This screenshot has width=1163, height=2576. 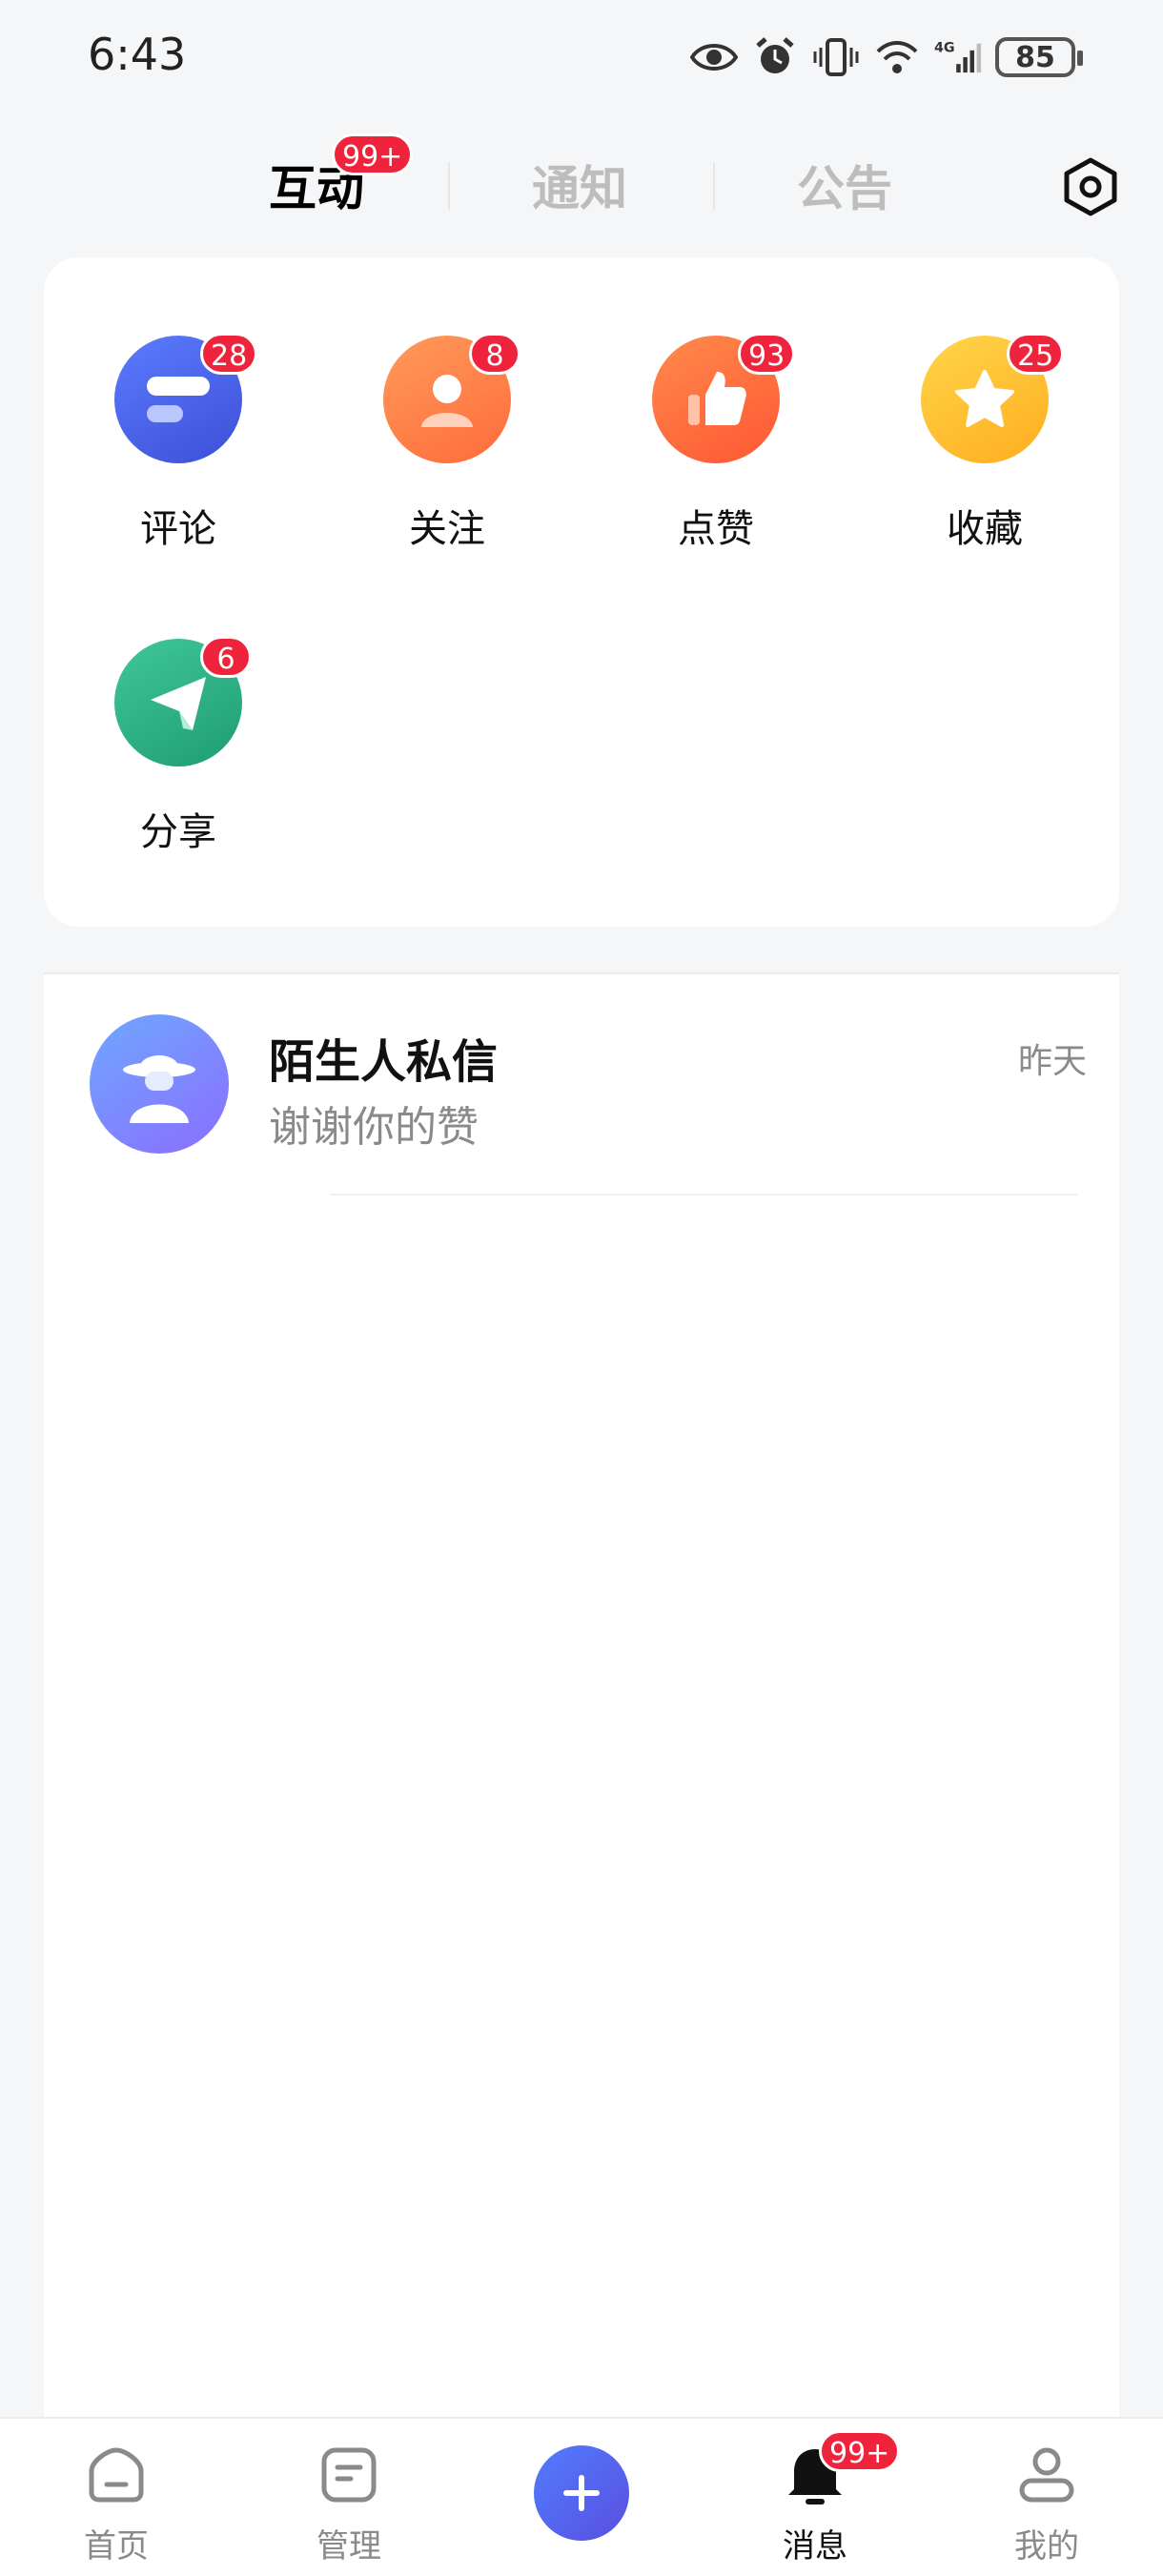 What do you see at coordinates (767, 354) in the screenshot?
I see `like-badge: 93` at bounding box center [767, 354].